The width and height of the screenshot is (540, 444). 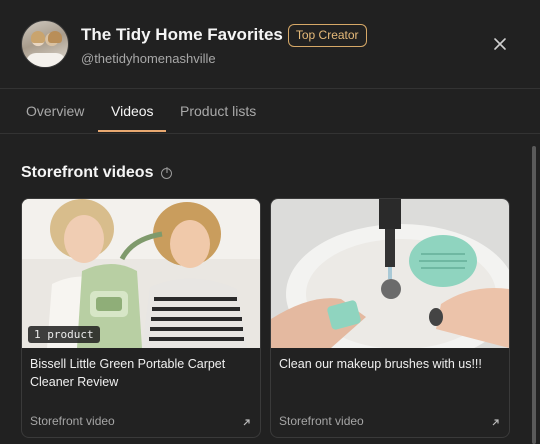 I want to click on scrollbar, so click(x=534, y=295).